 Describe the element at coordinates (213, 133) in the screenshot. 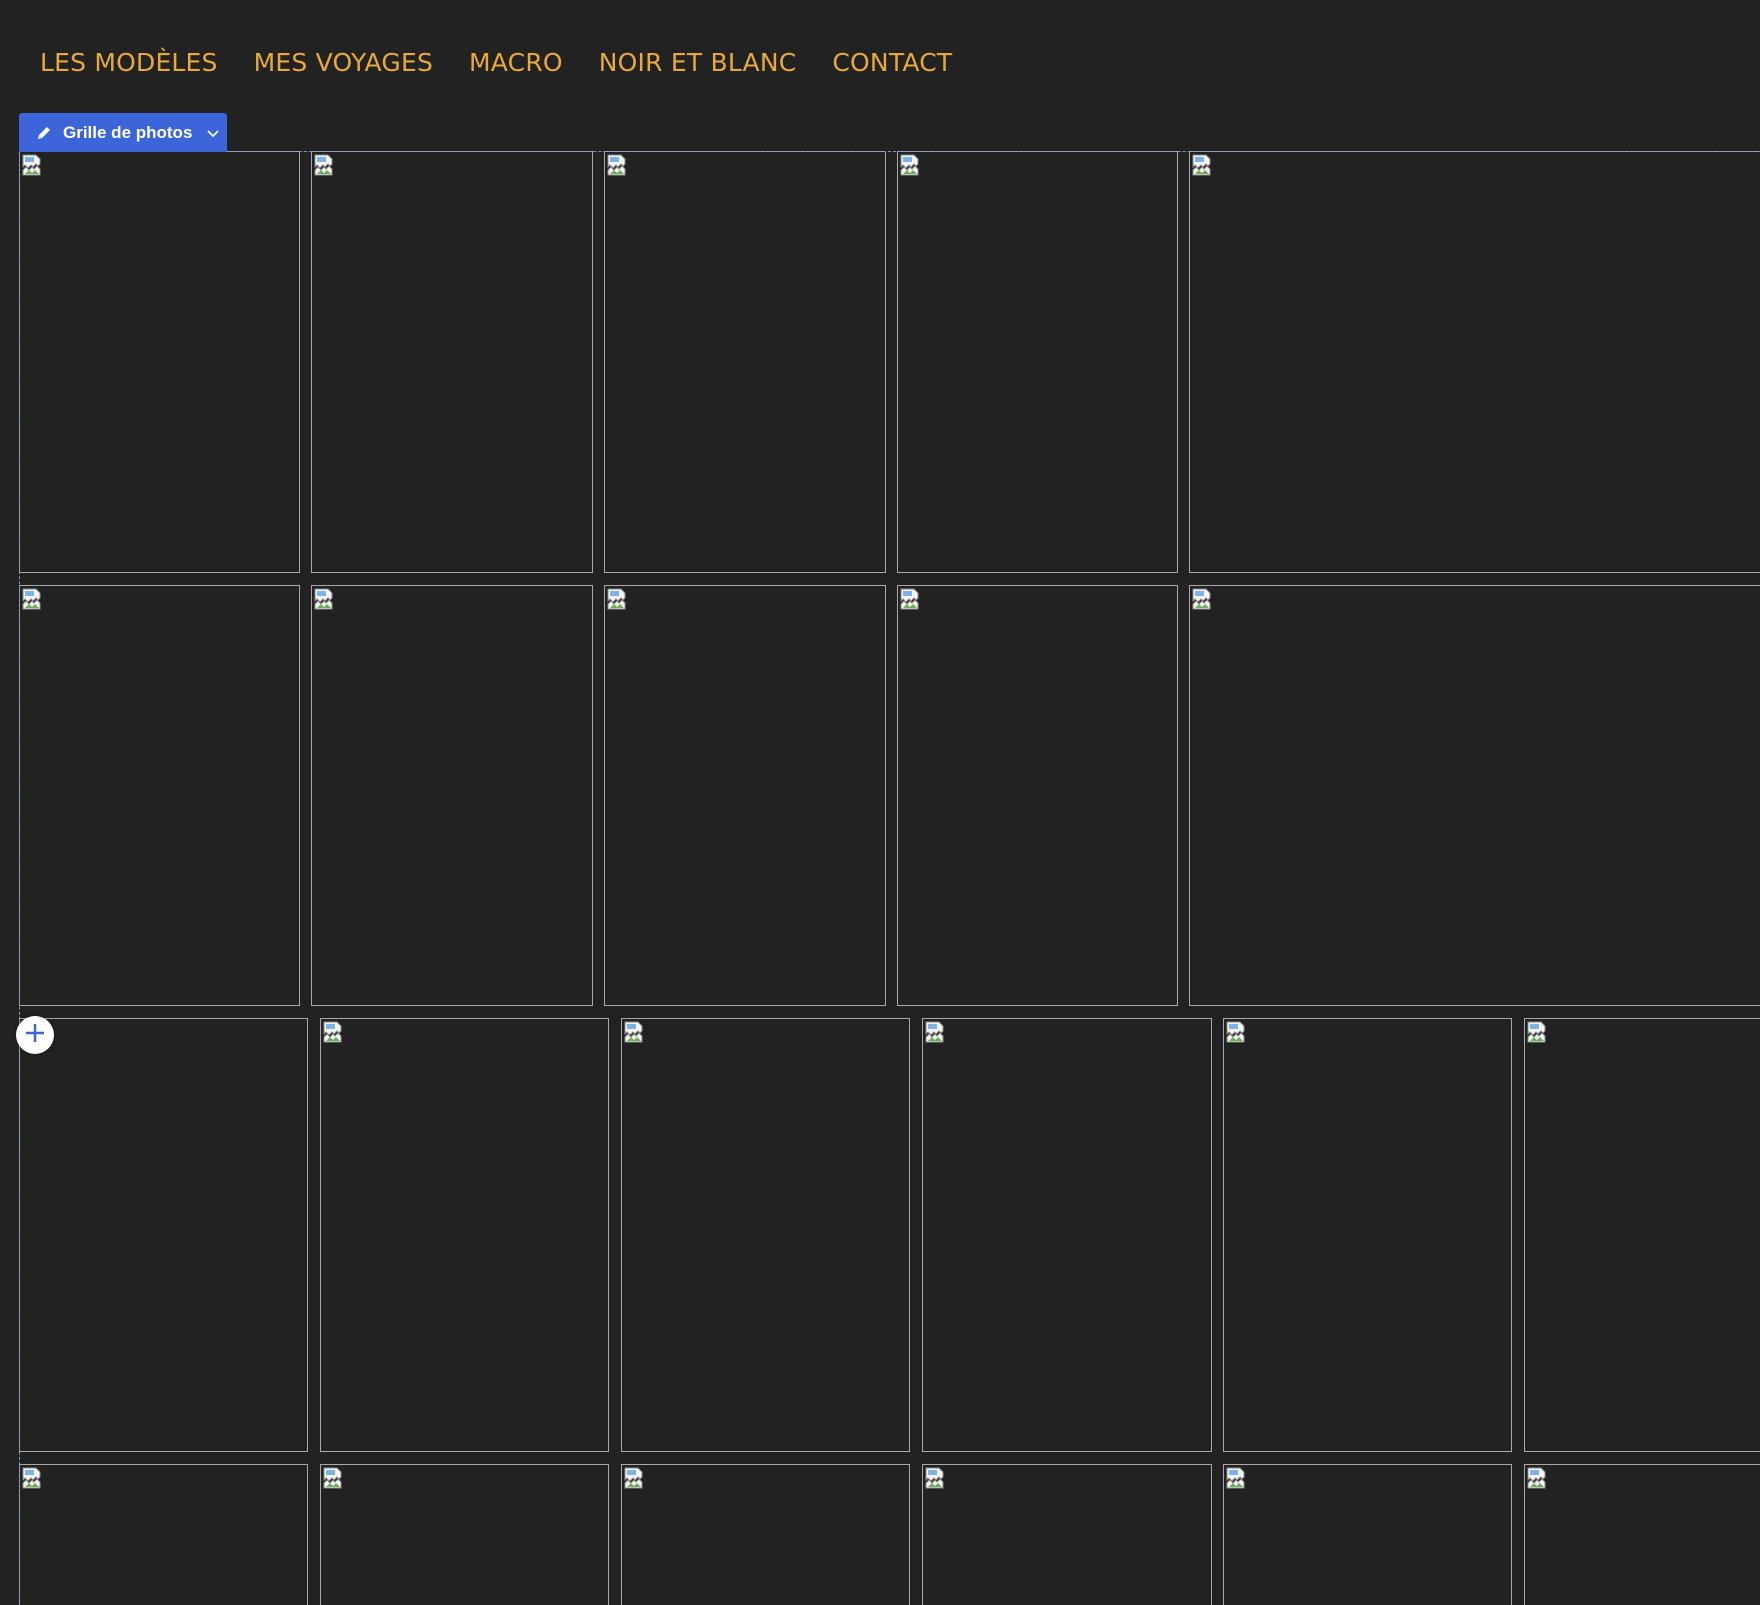

I see `chevron-down-icon` at that location.